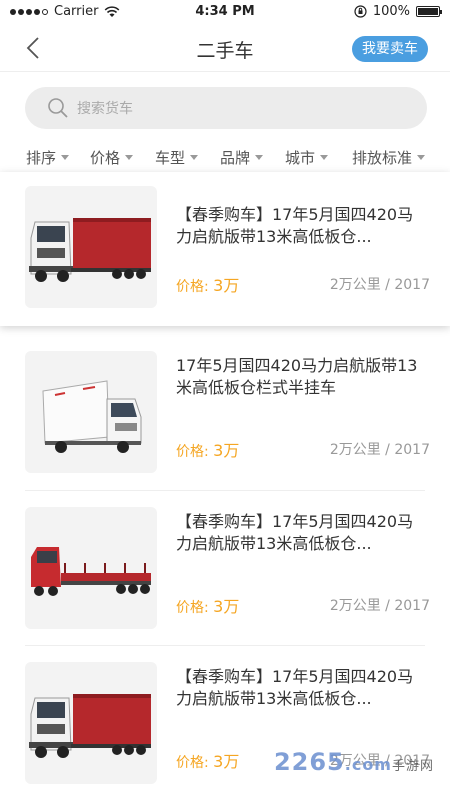 The height and width of the screenshot is (800, 450). Describe the element at coordinates (235, 158) in the screenshot. I see `filter-label: 品牌` at that location.